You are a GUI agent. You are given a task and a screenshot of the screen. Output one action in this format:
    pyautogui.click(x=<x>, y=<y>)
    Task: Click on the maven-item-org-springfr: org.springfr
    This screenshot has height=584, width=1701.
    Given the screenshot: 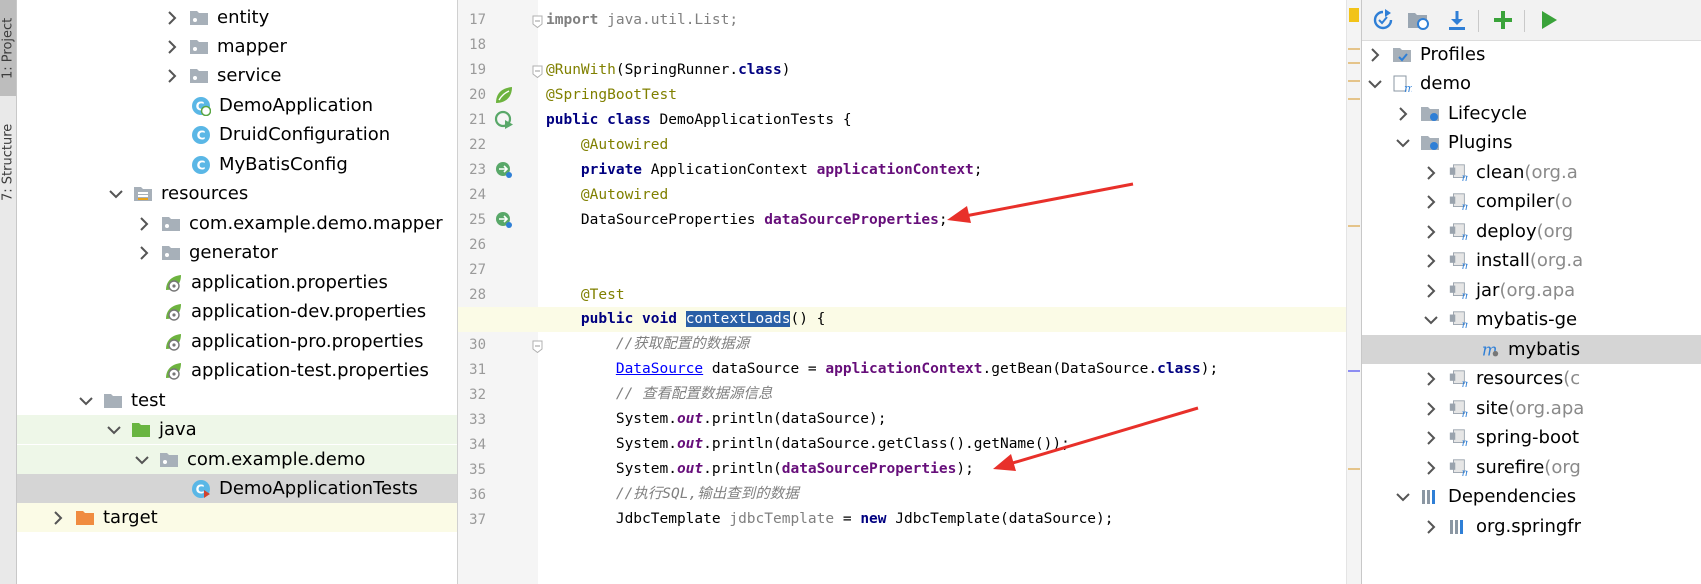 What is the action you would take?
    pyautogui.click(x=1531, y=526)
    